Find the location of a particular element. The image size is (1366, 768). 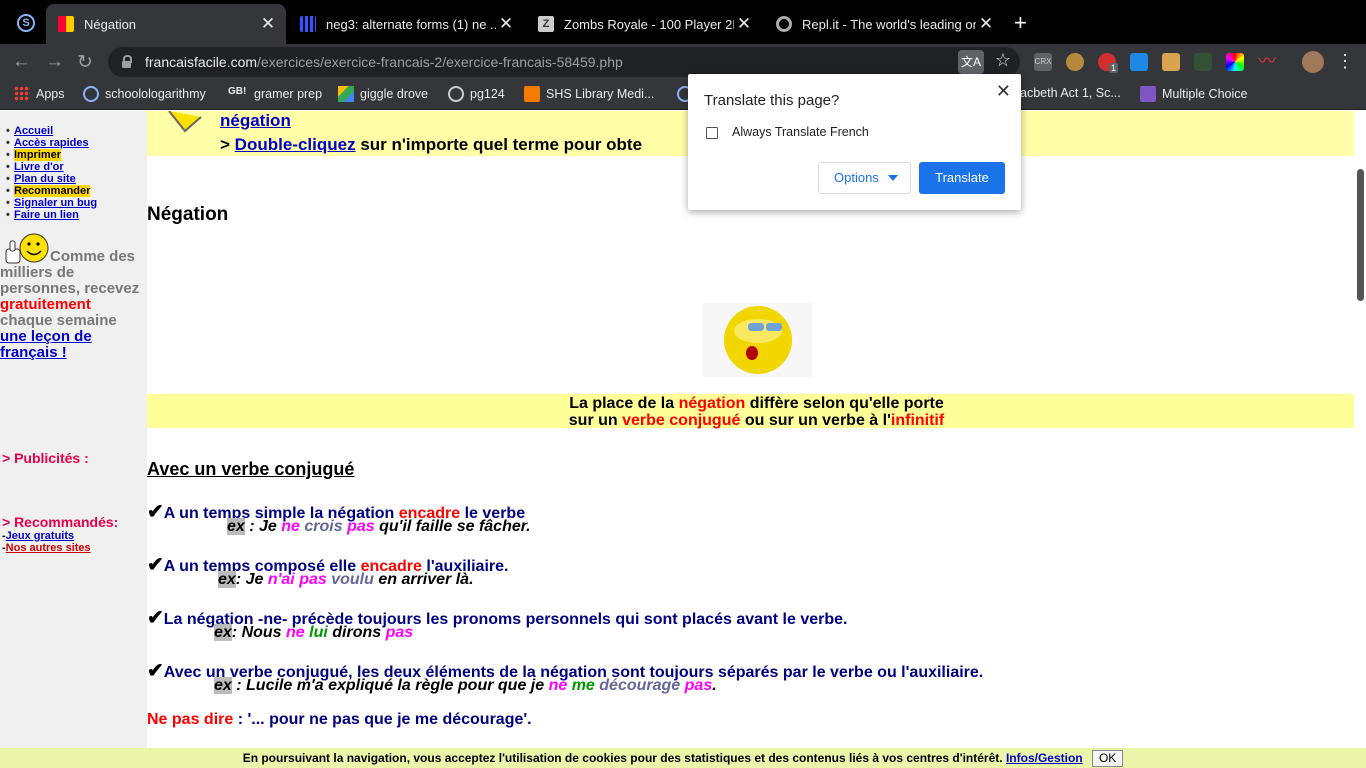

ads-heading: > Publicités : is located at coordinates (45, 458).